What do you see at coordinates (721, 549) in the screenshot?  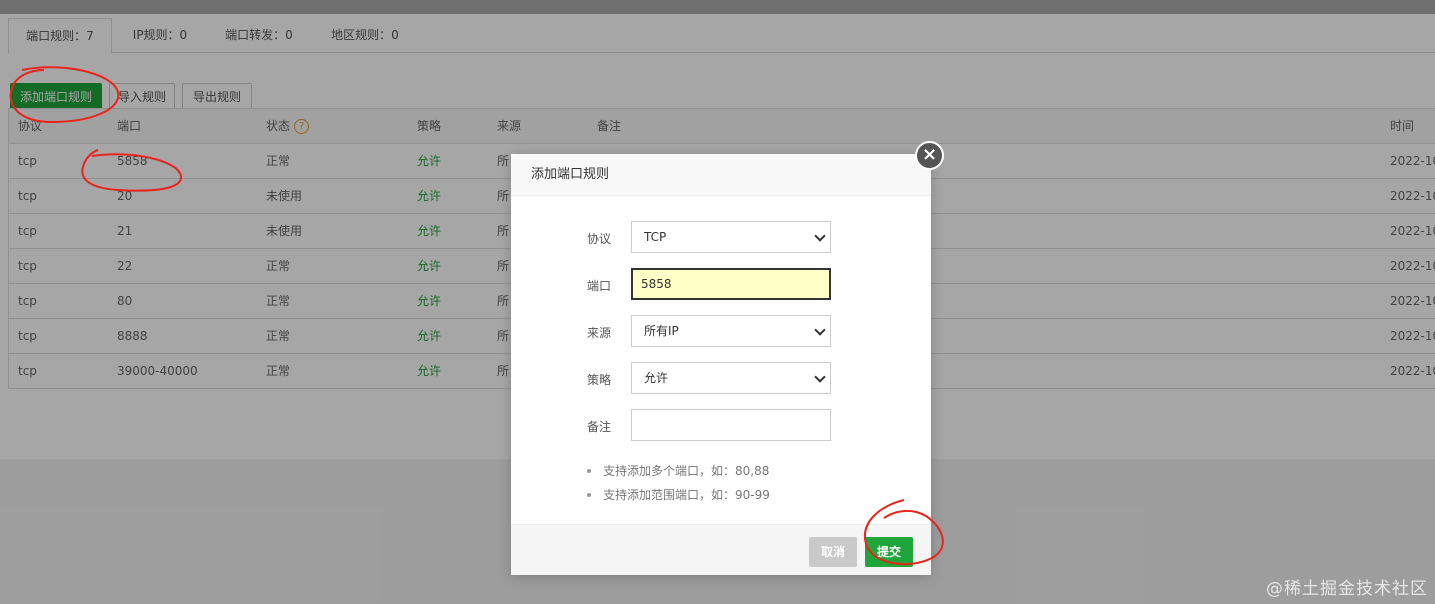 I see `dialog-footer: 取消 提交` at bounding box center [721, 549].